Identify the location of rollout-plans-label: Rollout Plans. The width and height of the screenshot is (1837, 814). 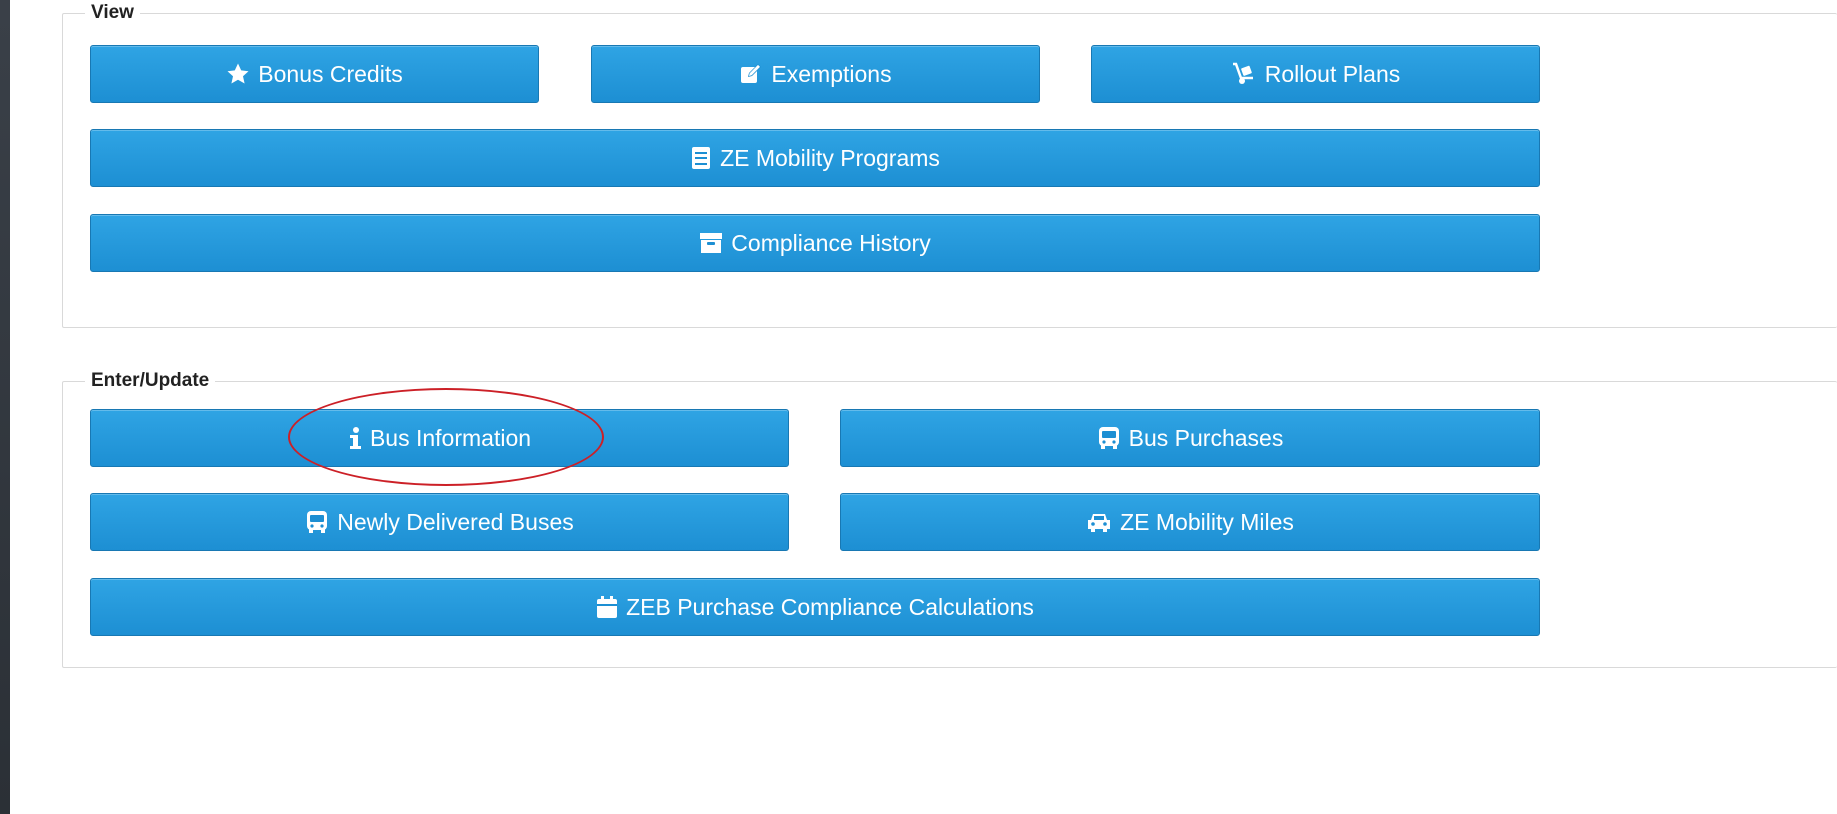
(1332, 73).